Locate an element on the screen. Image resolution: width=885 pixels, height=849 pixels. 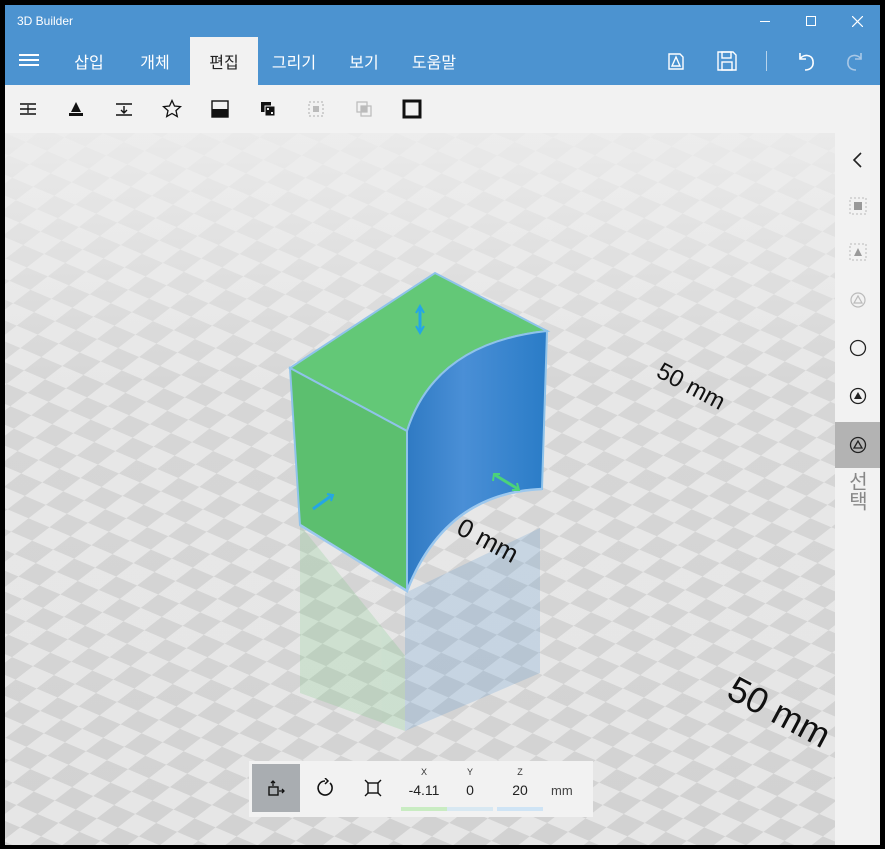
coord-z: Z 20 is located at coordinates (520, 789).